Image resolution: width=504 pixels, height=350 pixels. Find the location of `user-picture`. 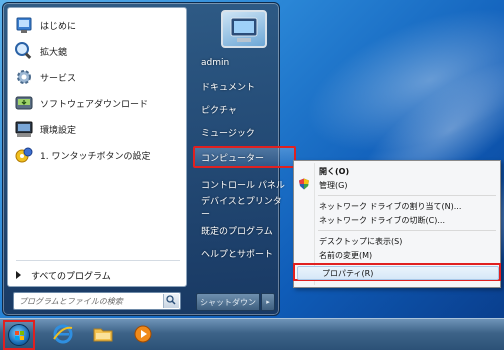

user-picture is located at coordinates (244, 29).